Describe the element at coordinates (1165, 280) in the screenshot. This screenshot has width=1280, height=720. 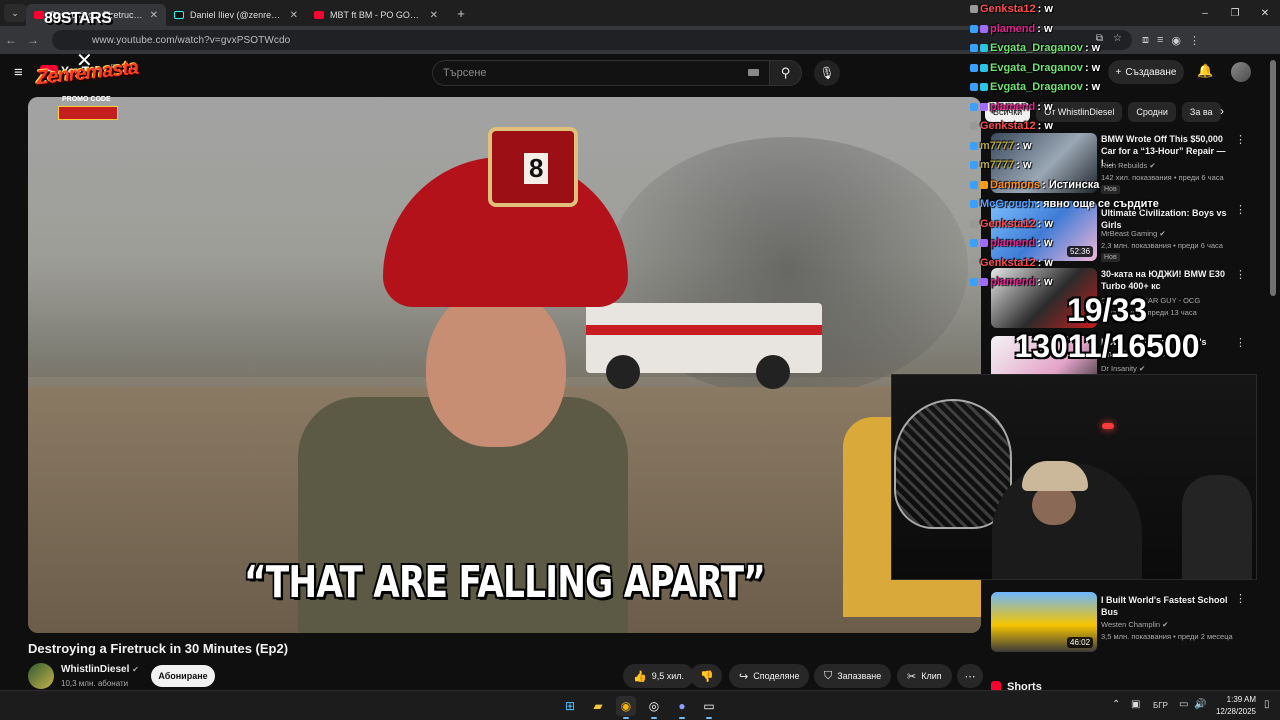
I see `recommendation-title: 30-ката на ЮДЖИ! BMW E30 Turbo 400+ кс` at that location.